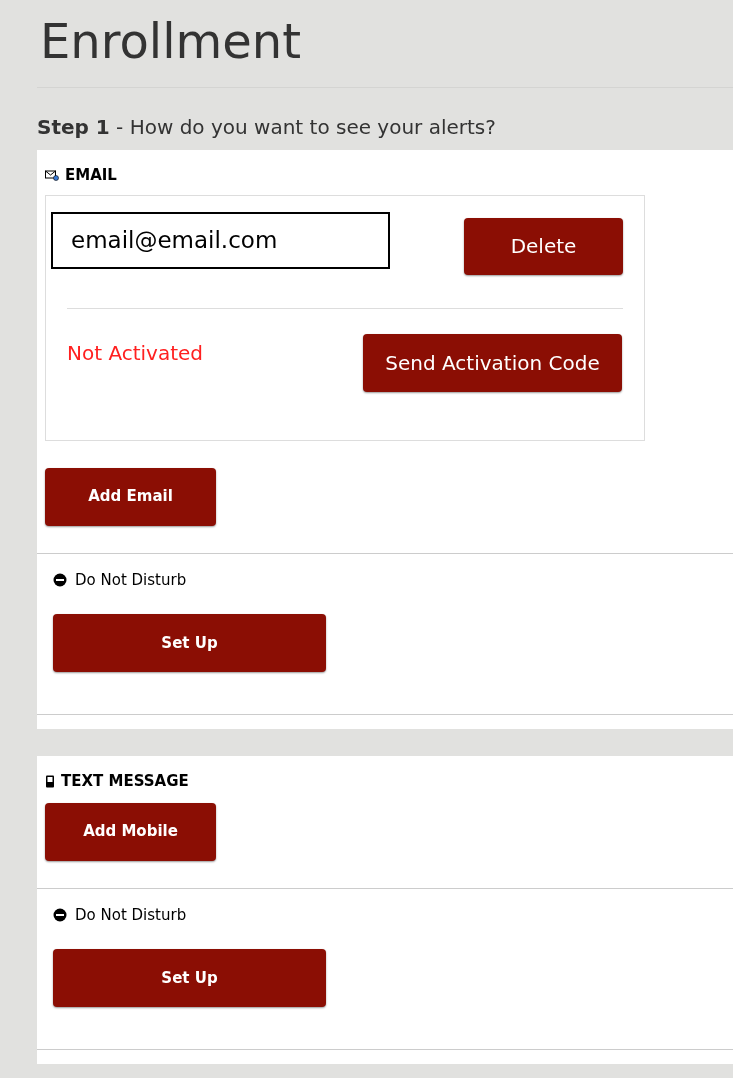  I want to click on page-title: Enrollment, so click(171, 41).